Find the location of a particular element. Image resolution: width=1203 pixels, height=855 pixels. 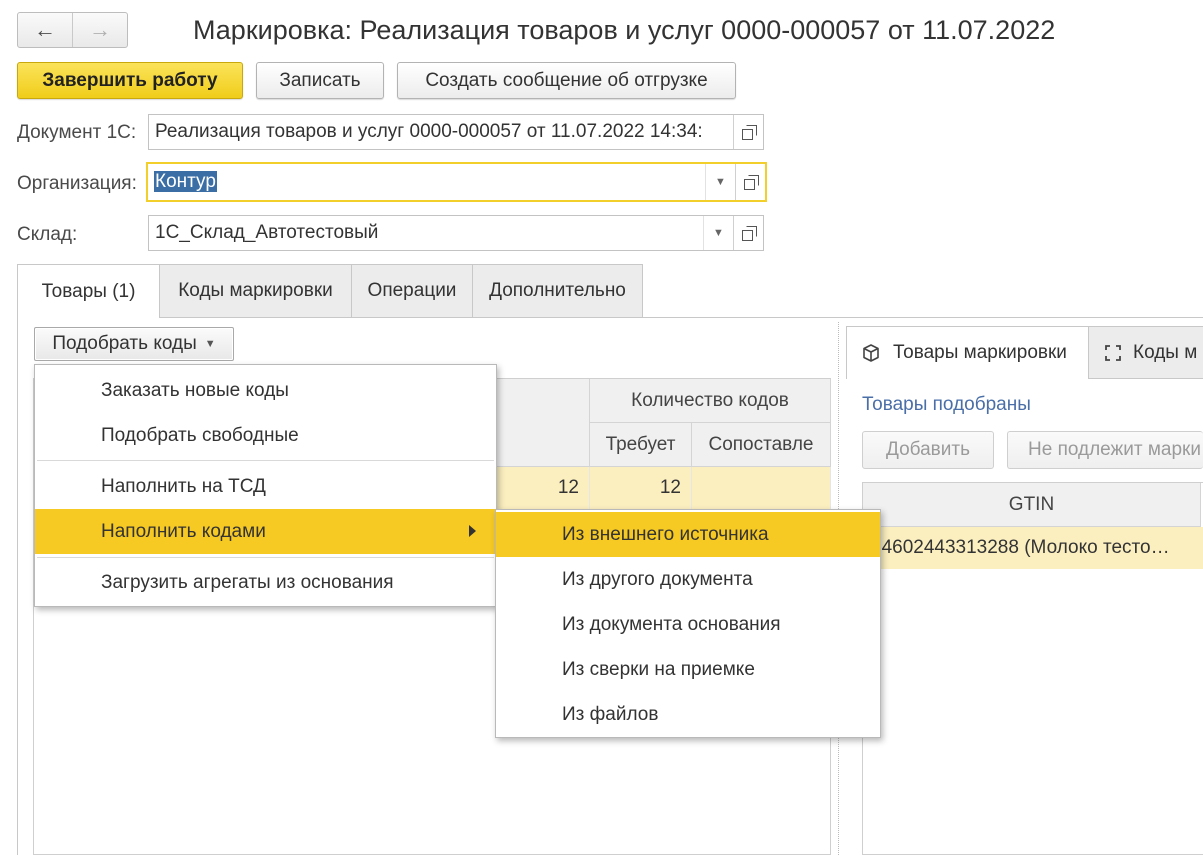

open-warehouse-button is located at coordinates (748, 233).